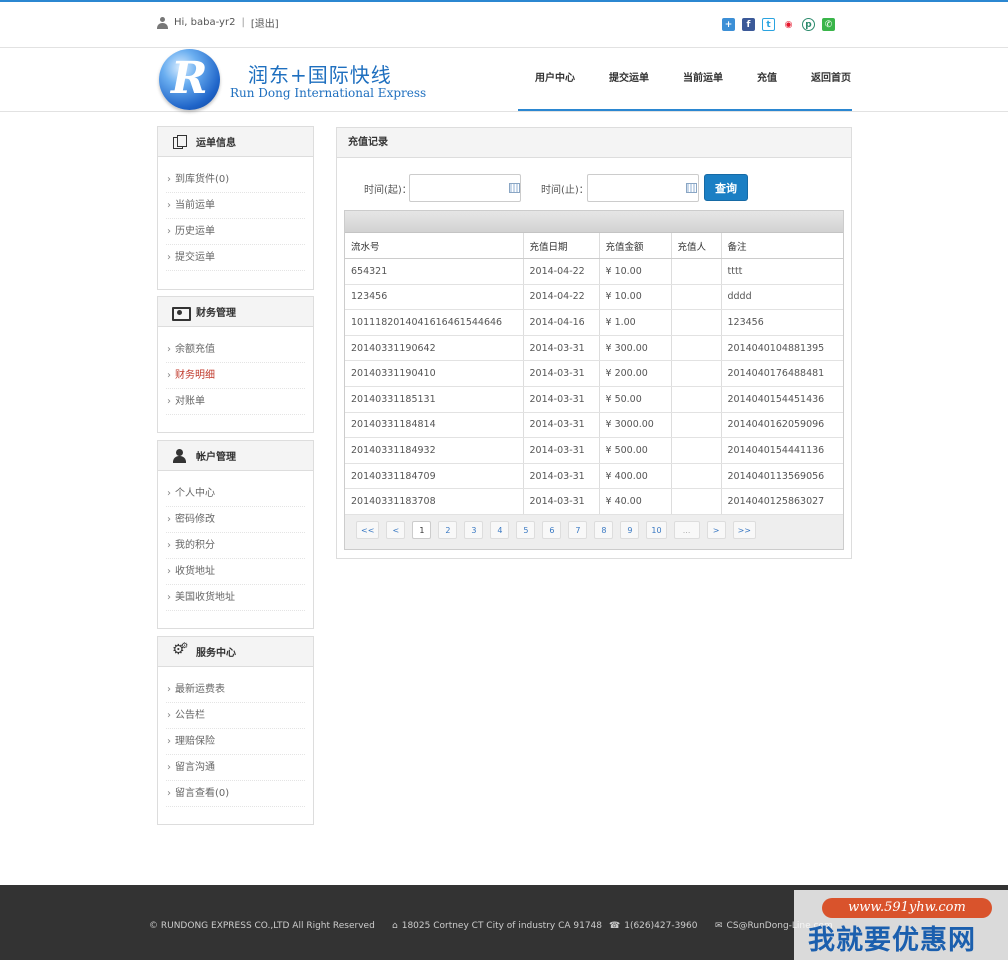  I want to click on watermark-url: www.591yhw.com, so click(907, 908).